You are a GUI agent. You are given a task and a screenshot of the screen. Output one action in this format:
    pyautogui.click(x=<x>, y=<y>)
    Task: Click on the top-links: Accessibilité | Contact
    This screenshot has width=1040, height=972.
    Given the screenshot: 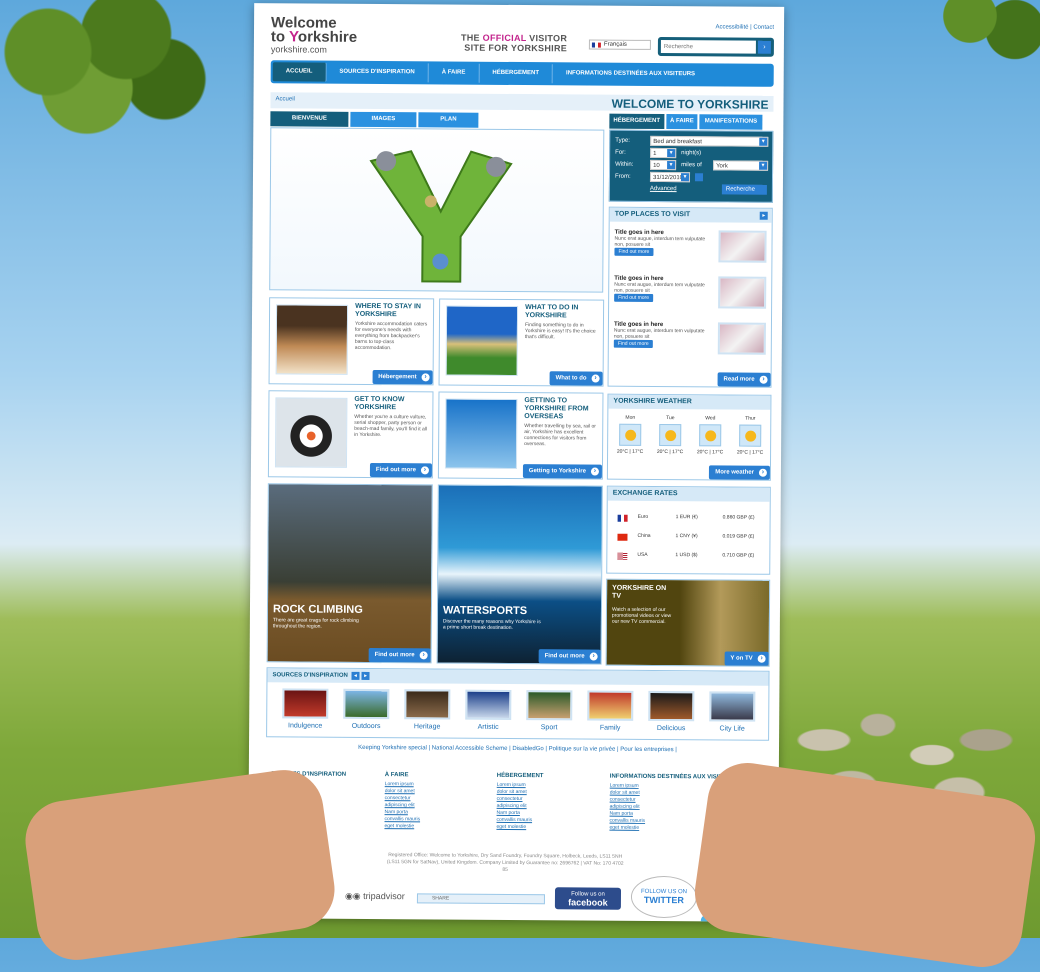 What is the action you would take?
    pyautogui.click(x=744, y=27)
    